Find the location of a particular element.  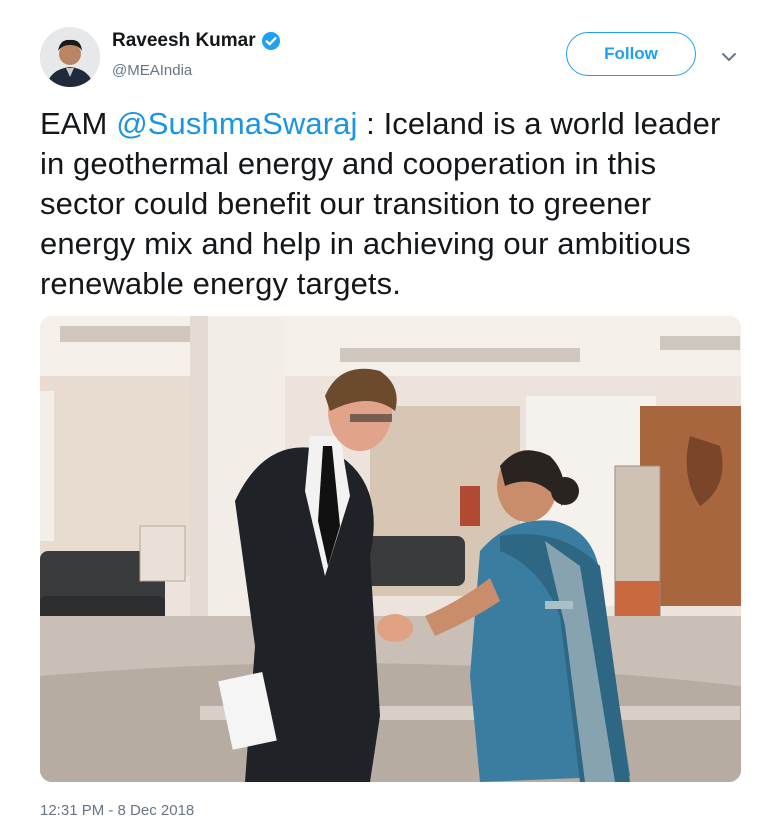

author-display-name: Raveesh Kumar is located at coordinates (184, 41).